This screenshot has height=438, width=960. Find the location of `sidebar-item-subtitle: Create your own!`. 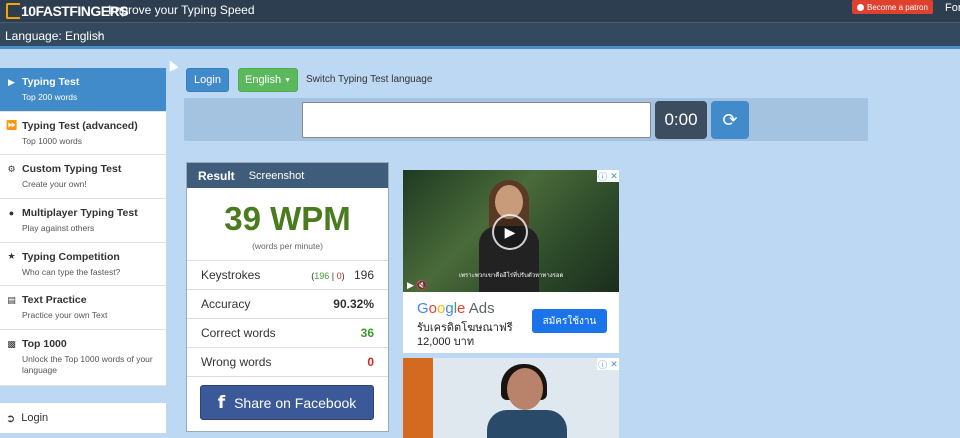

sidebar-item-subtitle: Create your own! is located at coordinates (54, 184).